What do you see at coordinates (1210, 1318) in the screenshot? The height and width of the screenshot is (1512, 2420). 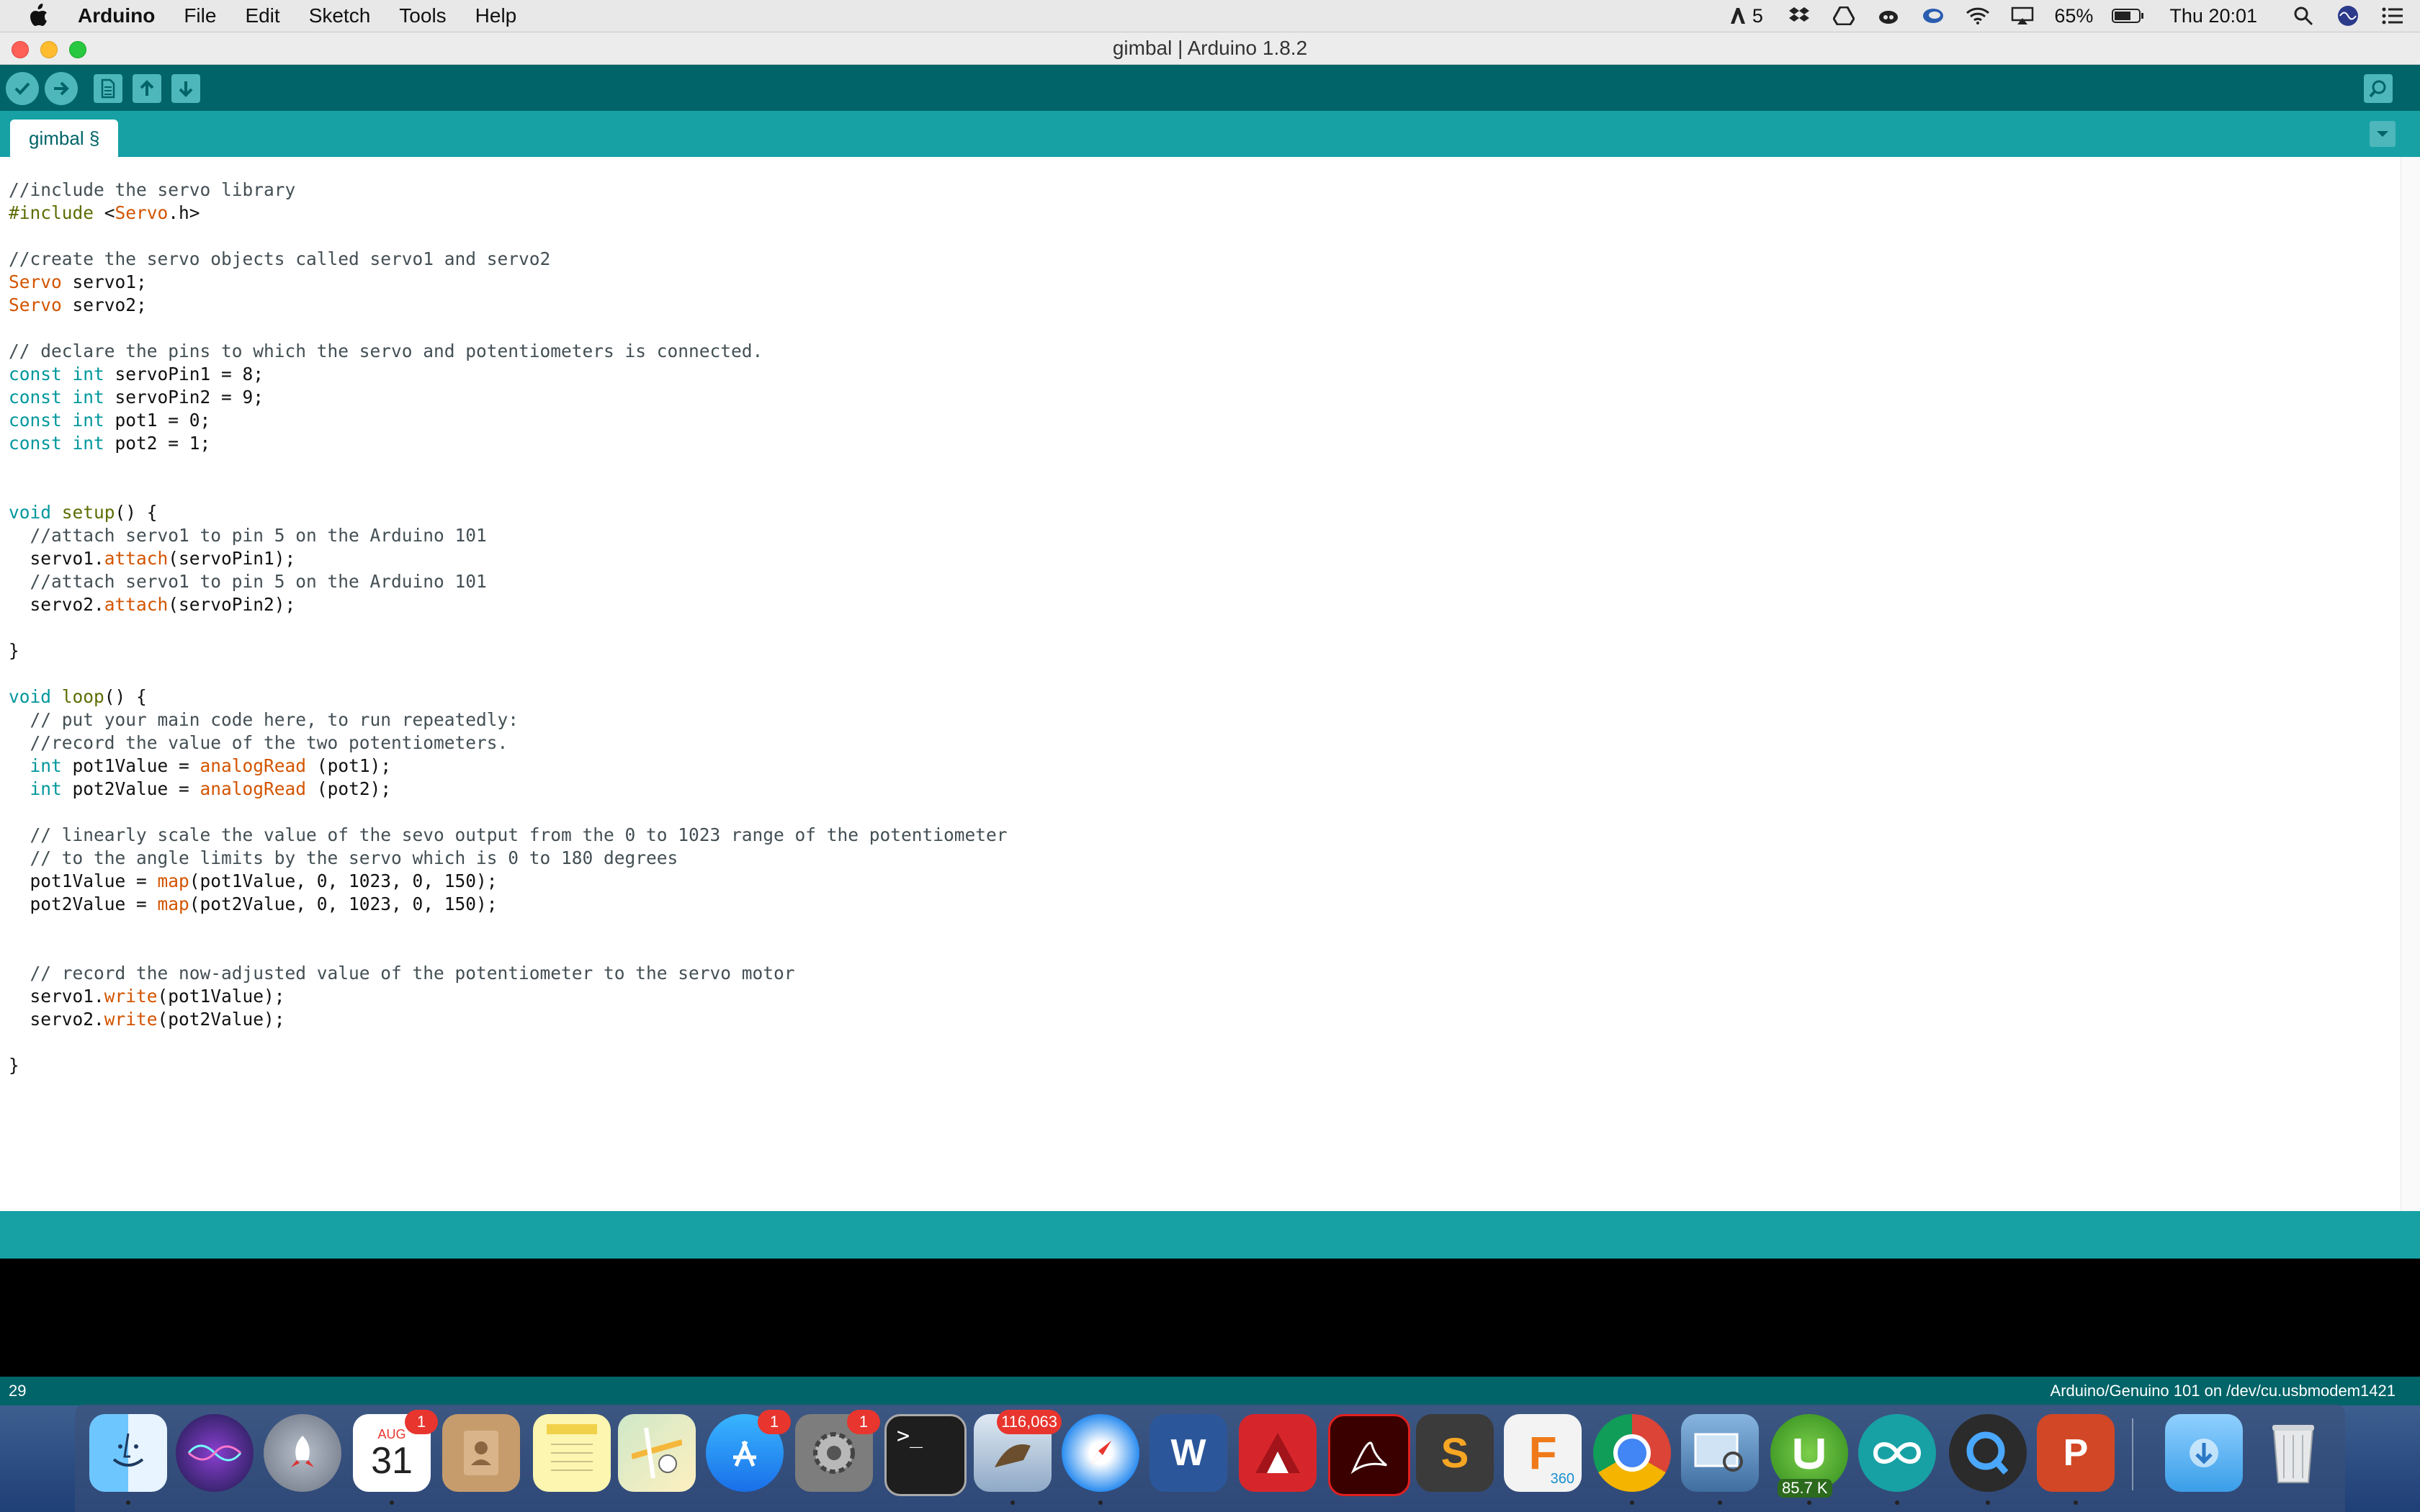 I see `console-output` at bounding box center [1210, 1318].